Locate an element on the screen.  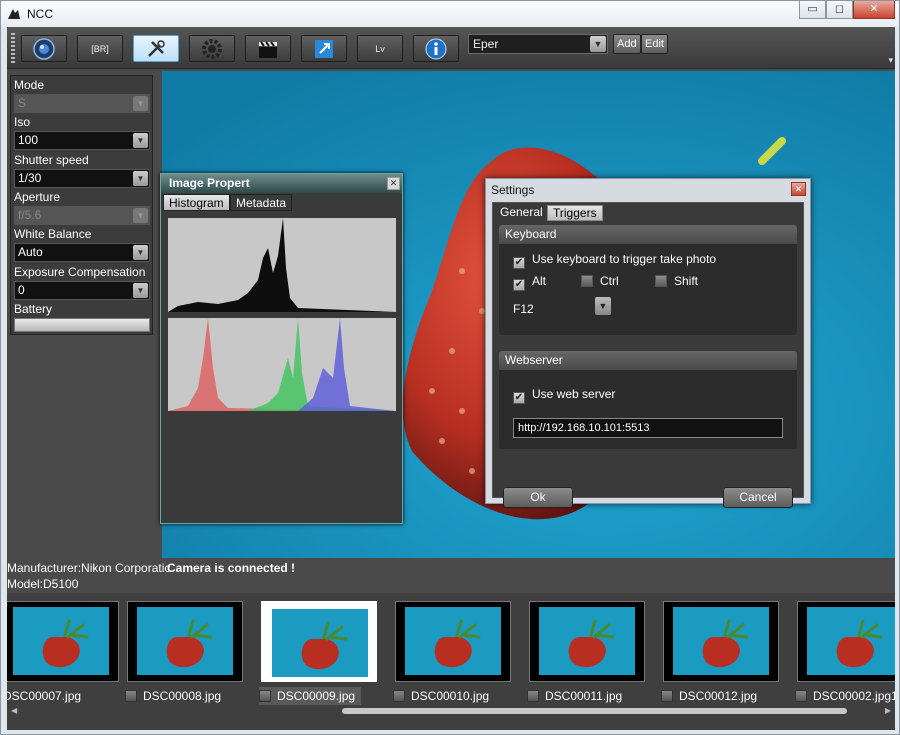
capture-button is located at coordinates (44, 48).